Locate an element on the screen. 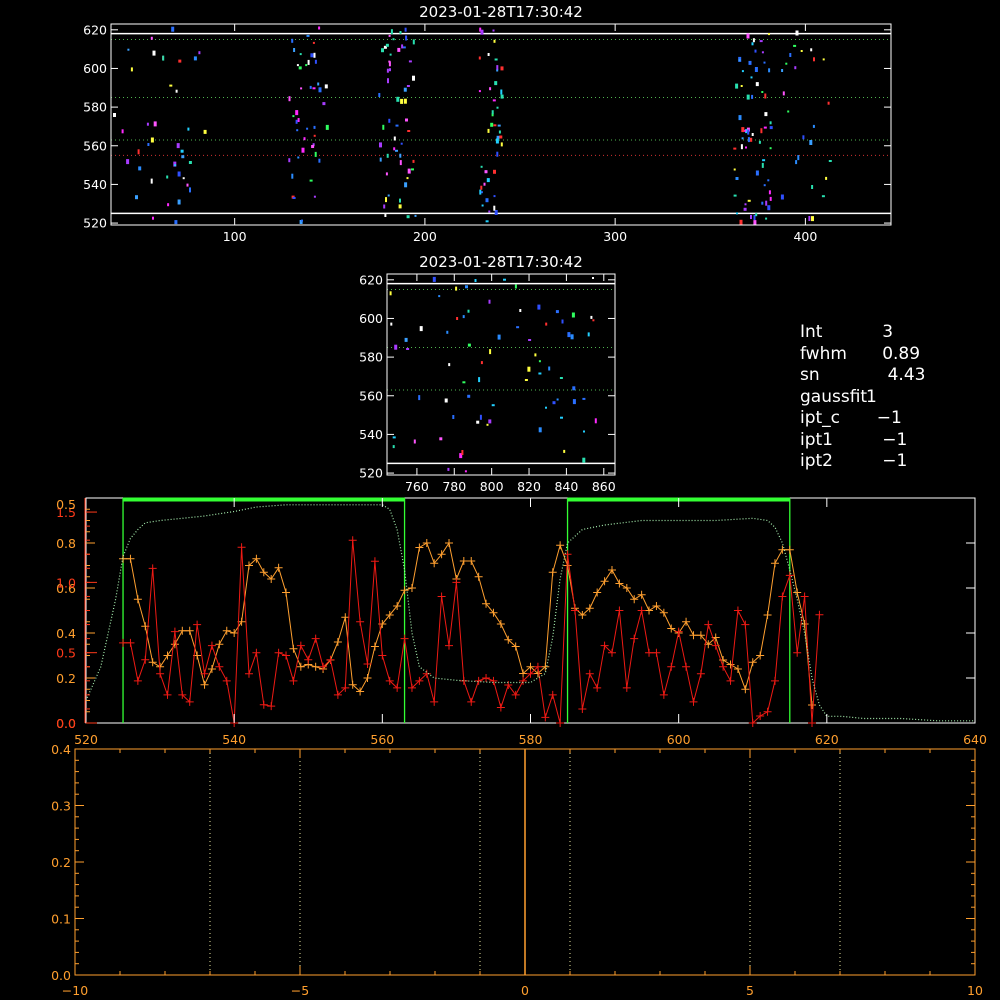 The width and height of the screenshot is (1000, 1000). info-row-ipt2: ipt2 −1 is located at coordinates (862, 462).